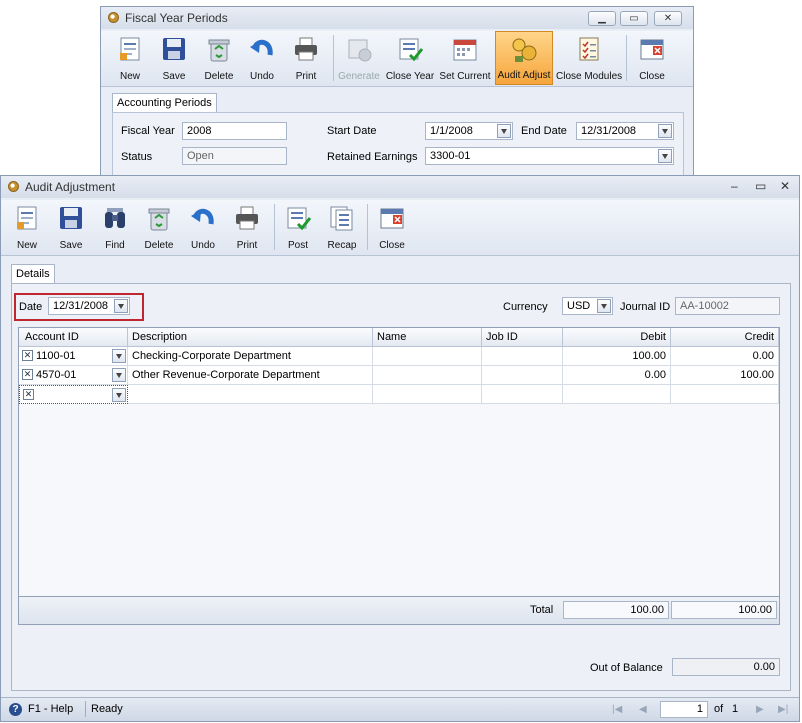  I want to click on table-row-cell-credit: 100.00, so click(725, 375).